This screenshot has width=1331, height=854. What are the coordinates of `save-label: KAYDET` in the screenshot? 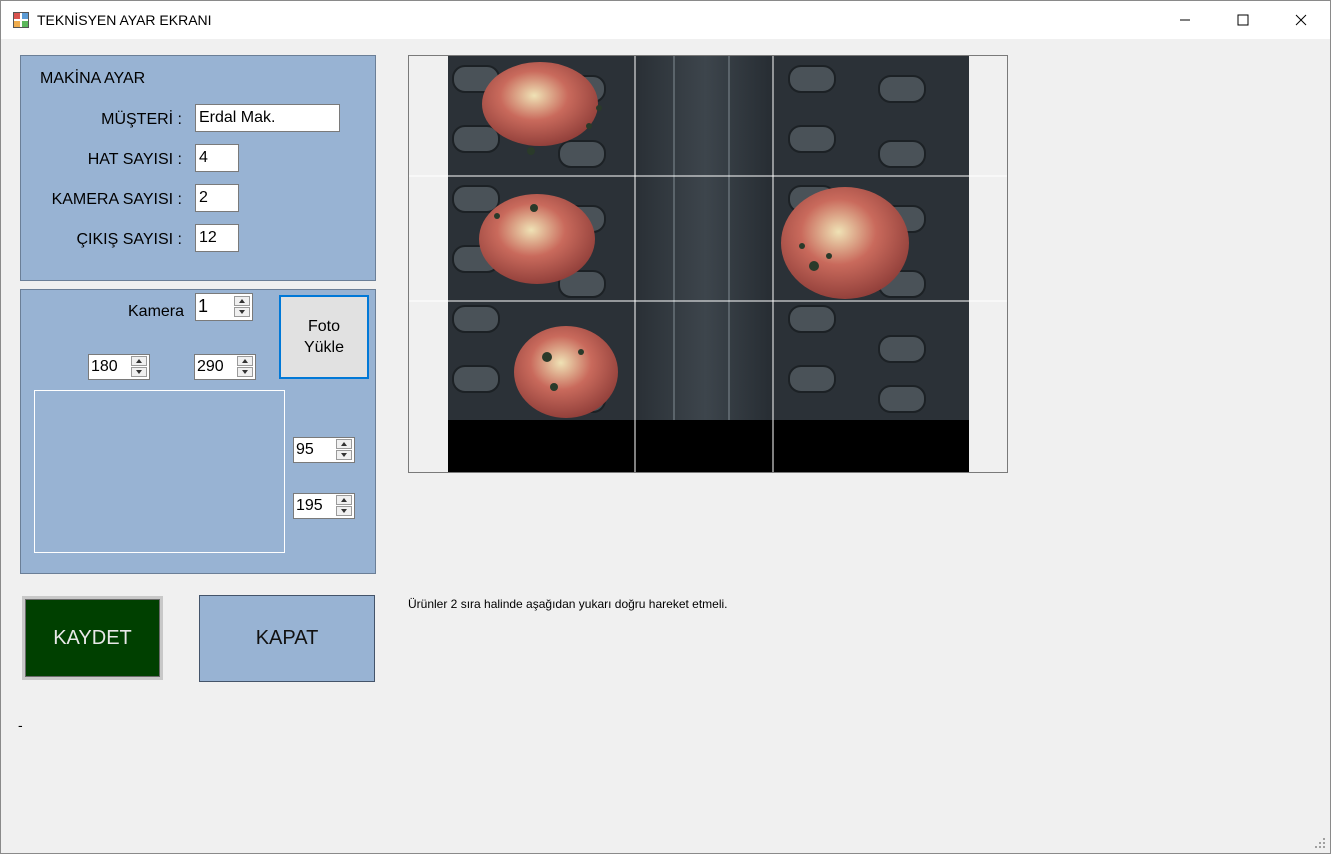 It's located at (92, 637).